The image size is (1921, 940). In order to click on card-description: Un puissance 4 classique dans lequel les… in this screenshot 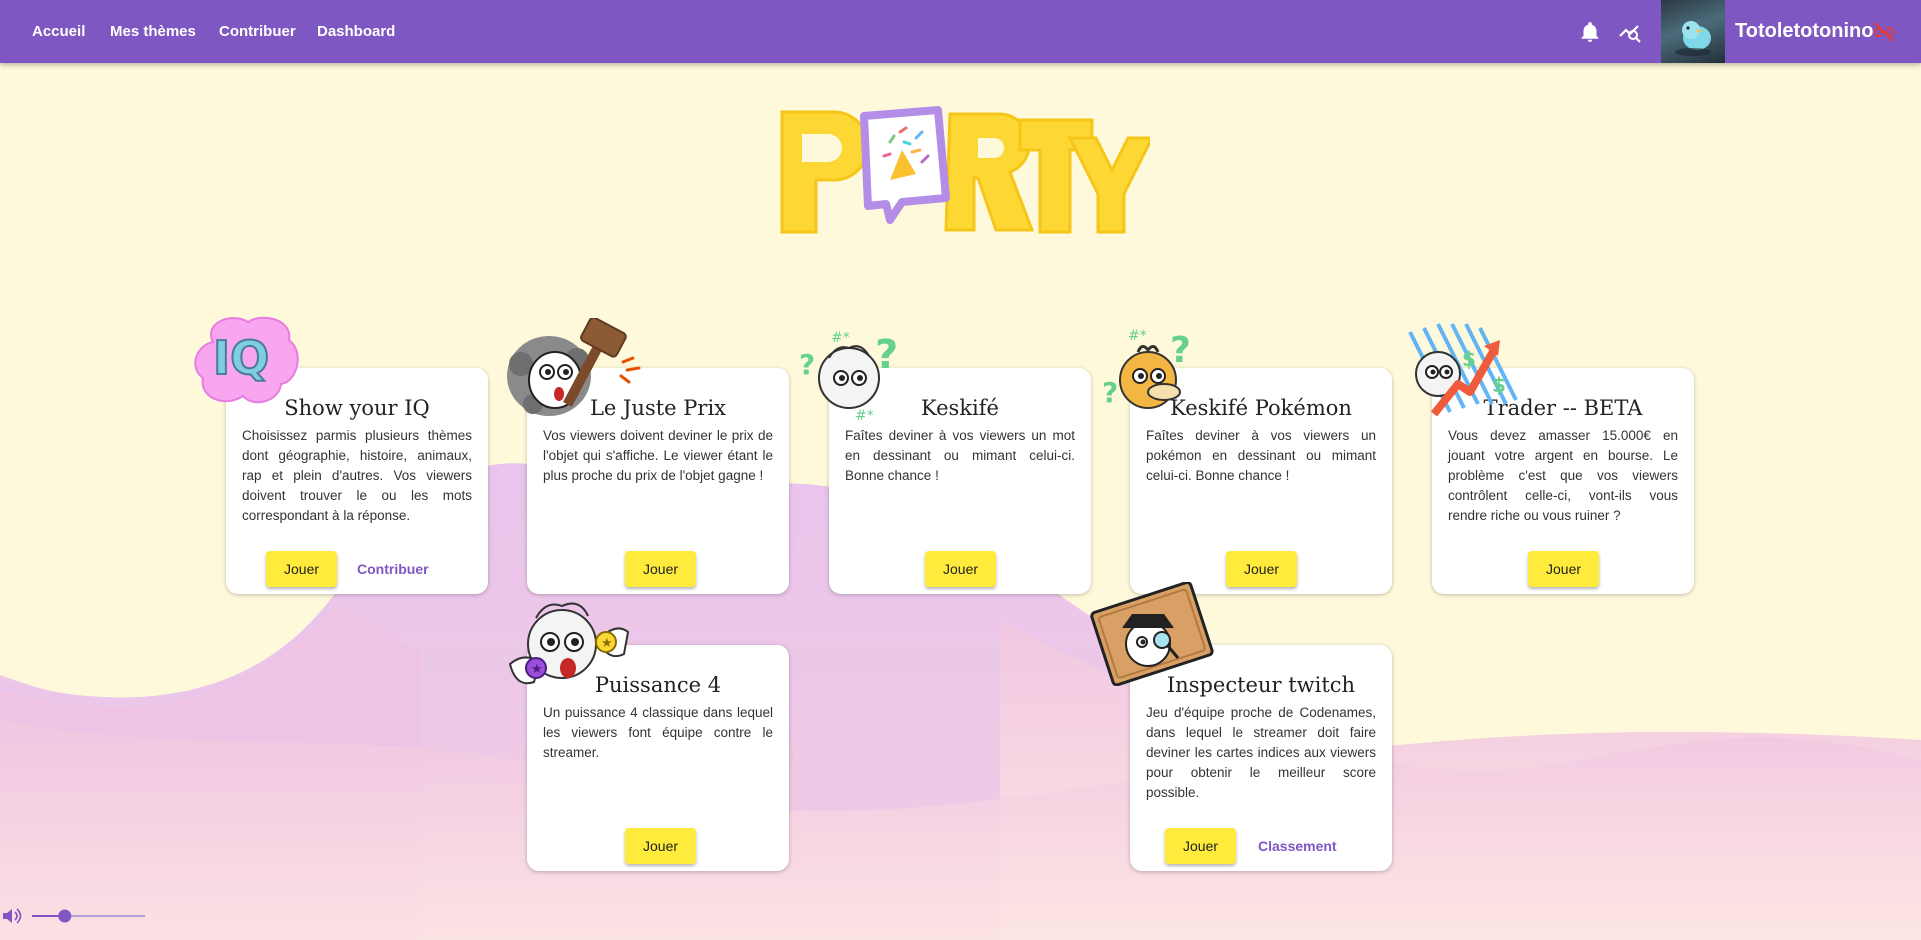, I will do `click(658, 732)`.